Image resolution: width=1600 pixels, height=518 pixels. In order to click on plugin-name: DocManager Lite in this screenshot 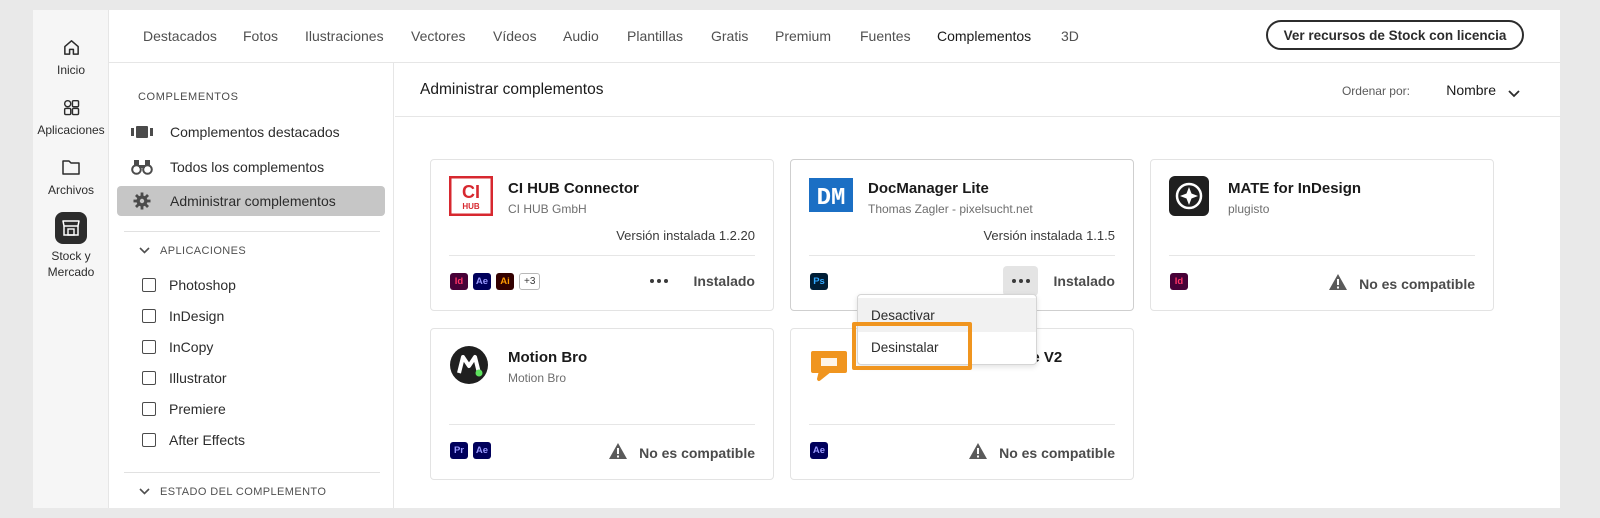, I will do `click(928, 188)`.